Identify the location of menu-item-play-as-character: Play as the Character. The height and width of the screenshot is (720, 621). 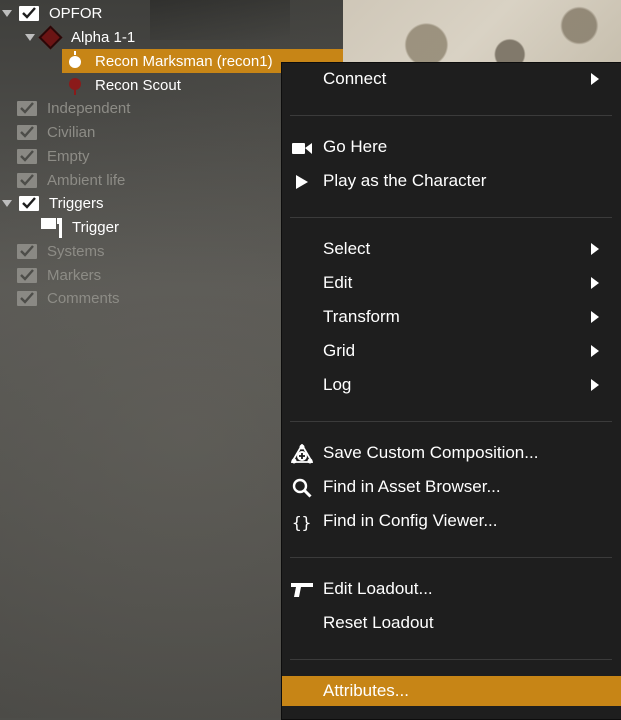
(451, 181).